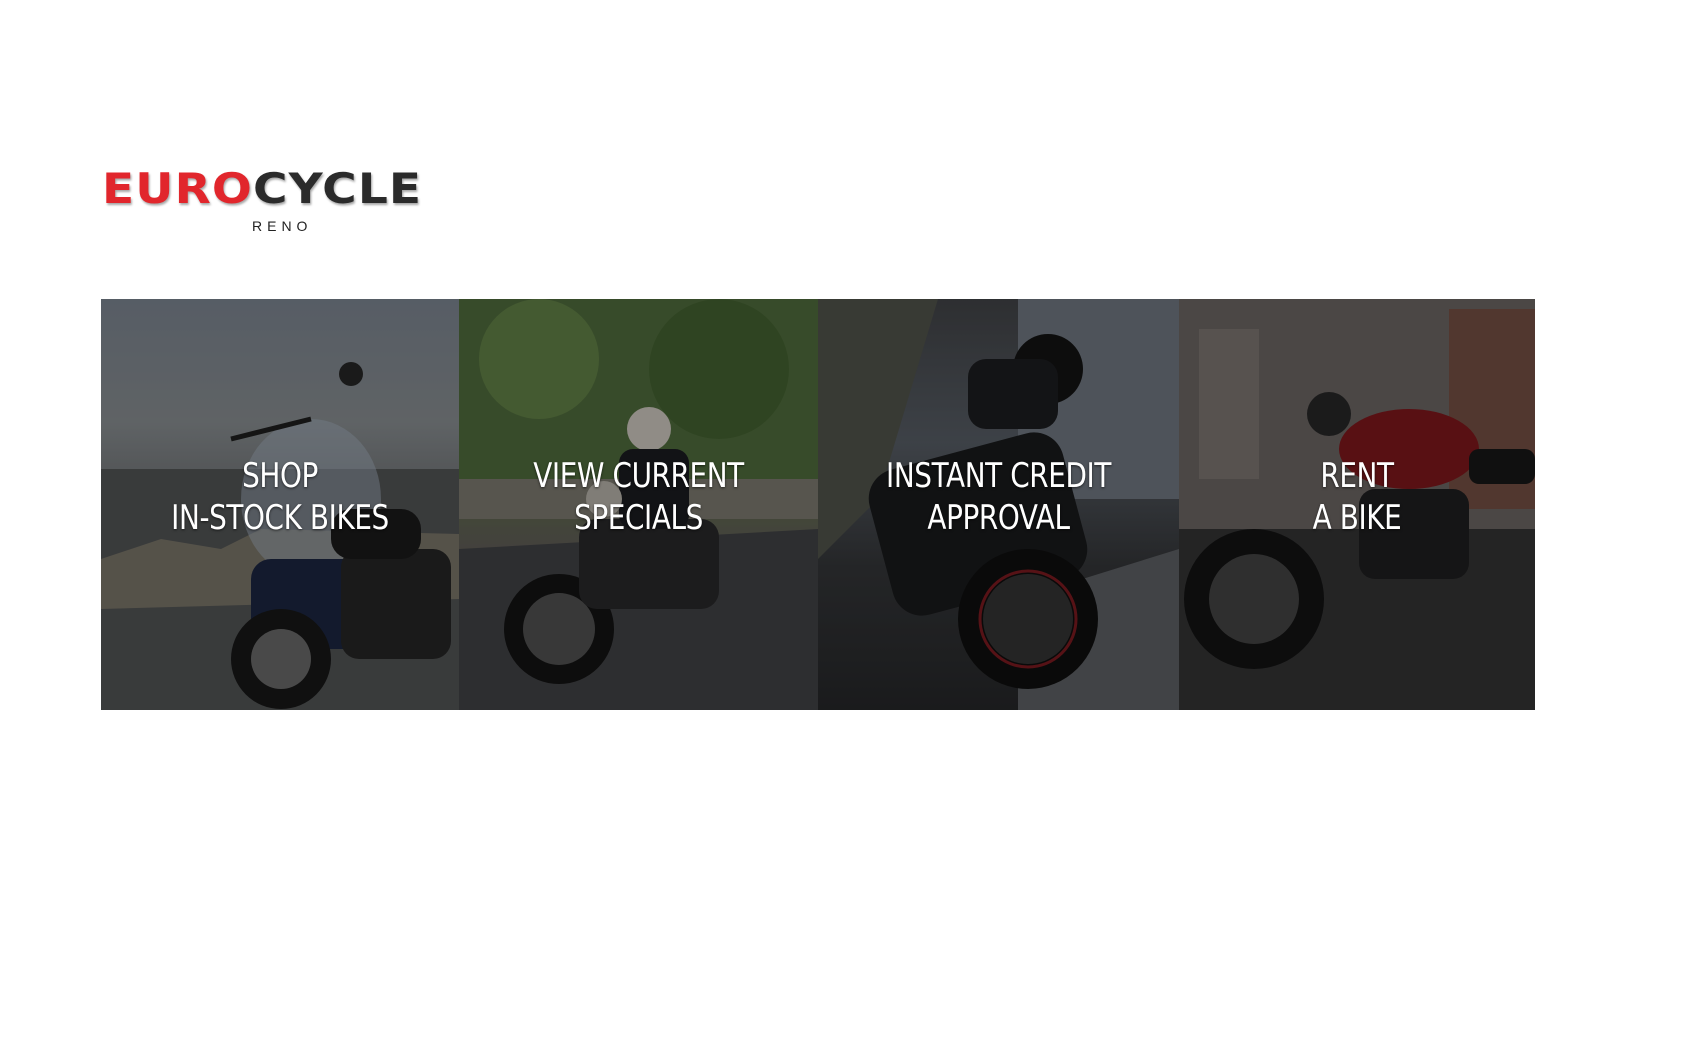 This screenshot has height=1038, width=1700. I want to click on eurocycle-logo: EUROCYCLE RENO, so click(292, 203).